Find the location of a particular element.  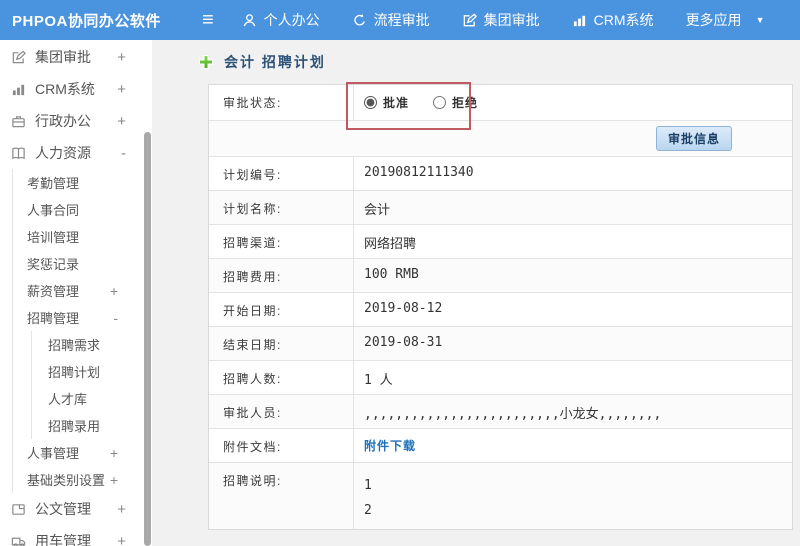

field-label: 审批人员: is located at coordinates (281, 411).